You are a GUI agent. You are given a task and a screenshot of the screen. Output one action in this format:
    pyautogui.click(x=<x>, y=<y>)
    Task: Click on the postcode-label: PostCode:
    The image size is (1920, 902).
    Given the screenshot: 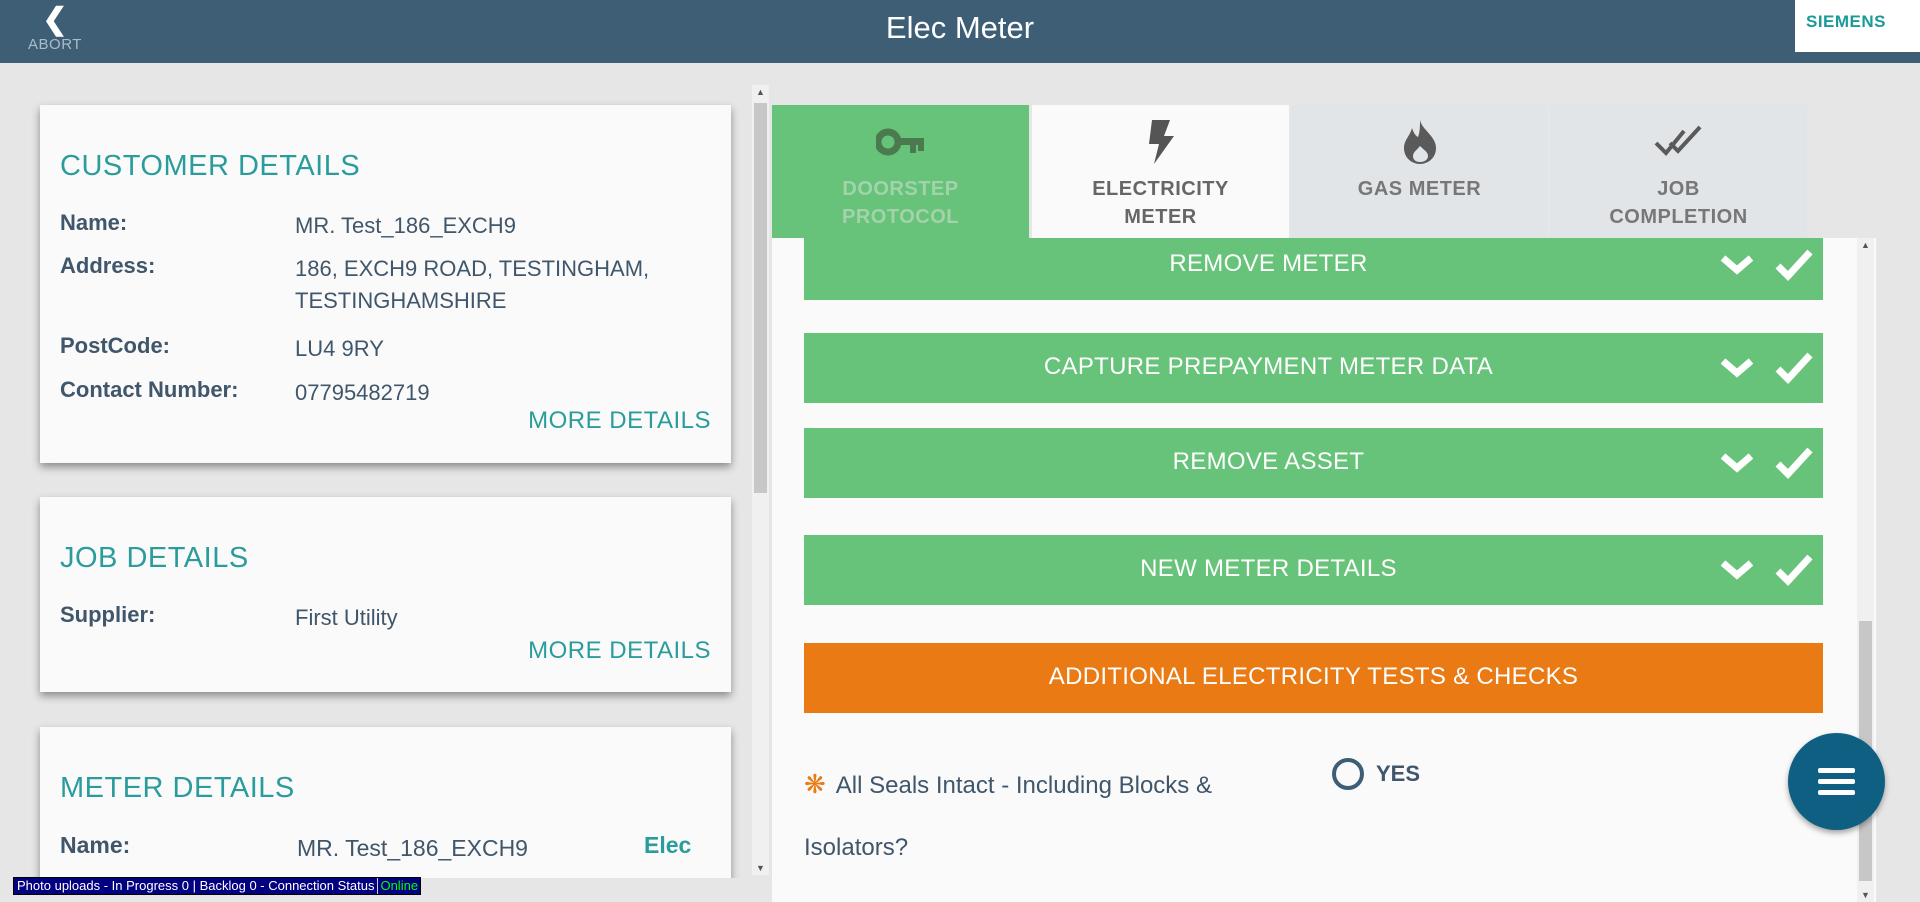 What is the action you would take?
    pyautogui.click(x=115, y=345)
    